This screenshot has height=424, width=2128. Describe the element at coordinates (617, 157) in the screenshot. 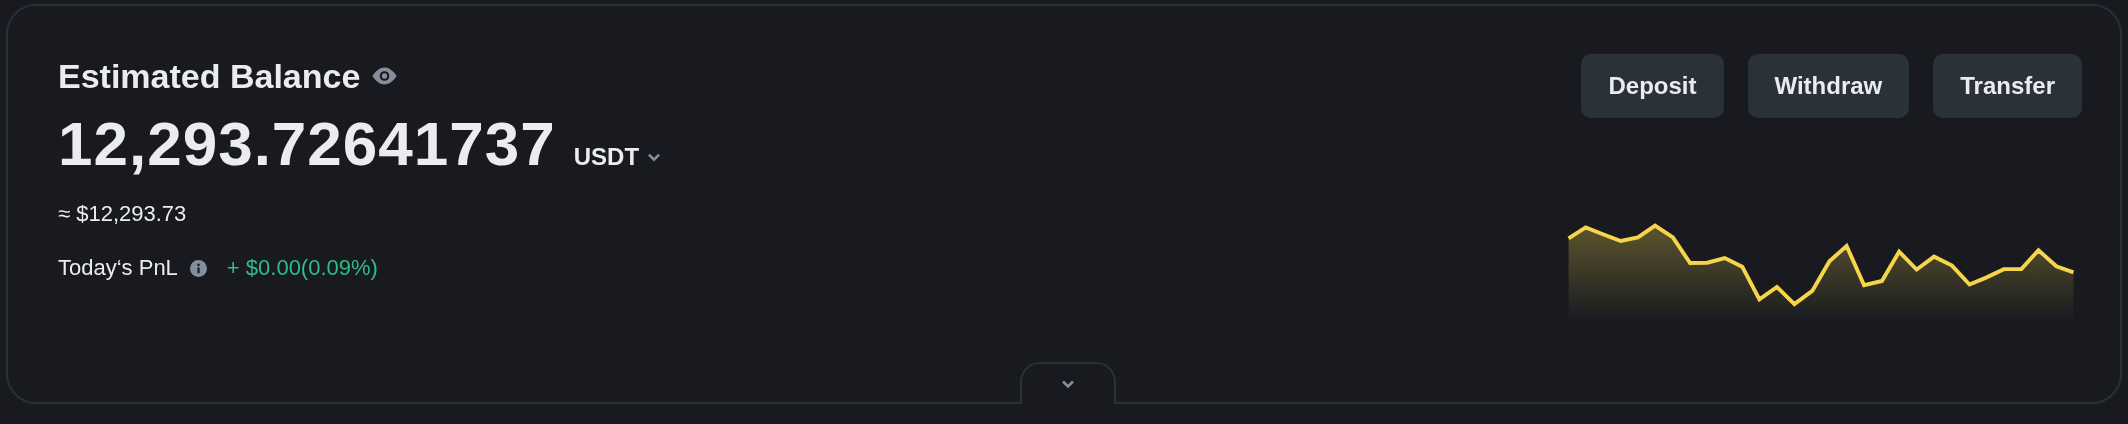

I see `currency-selector: USDT` at that location.